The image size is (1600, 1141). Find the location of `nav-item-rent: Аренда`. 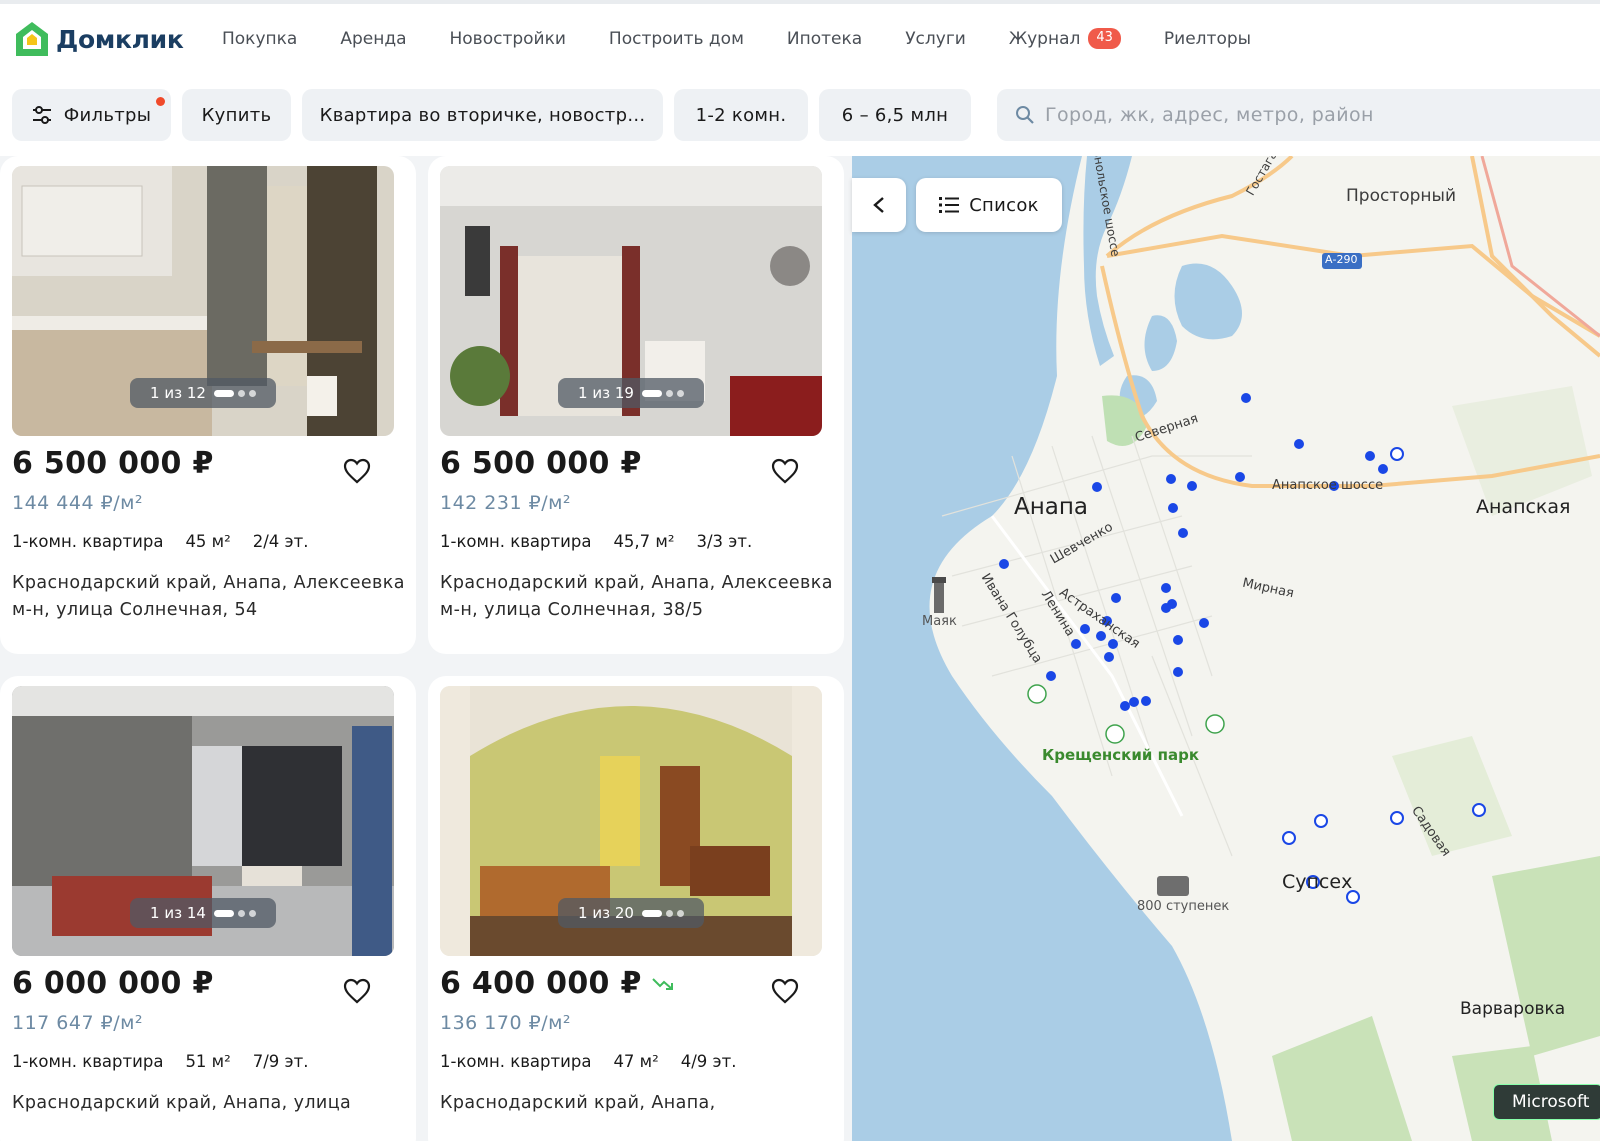

nav-item-rent: Аренда is located at coordinates (373, 38).